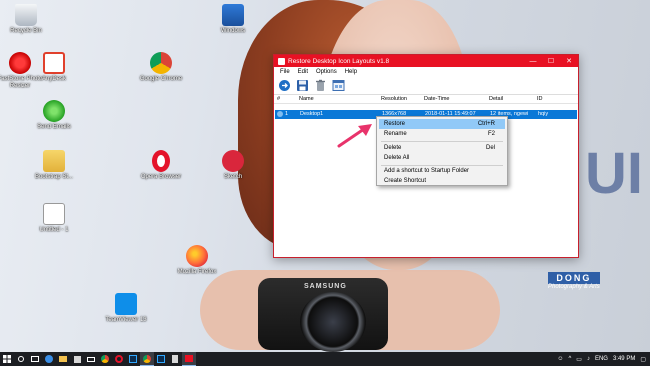 Image resolution: width=650 pixels, height=366 pixels. What do you see at coordinates (287, 114) in the screenshot?
I see `cell-number: 1` at bounding box center [287, 114].